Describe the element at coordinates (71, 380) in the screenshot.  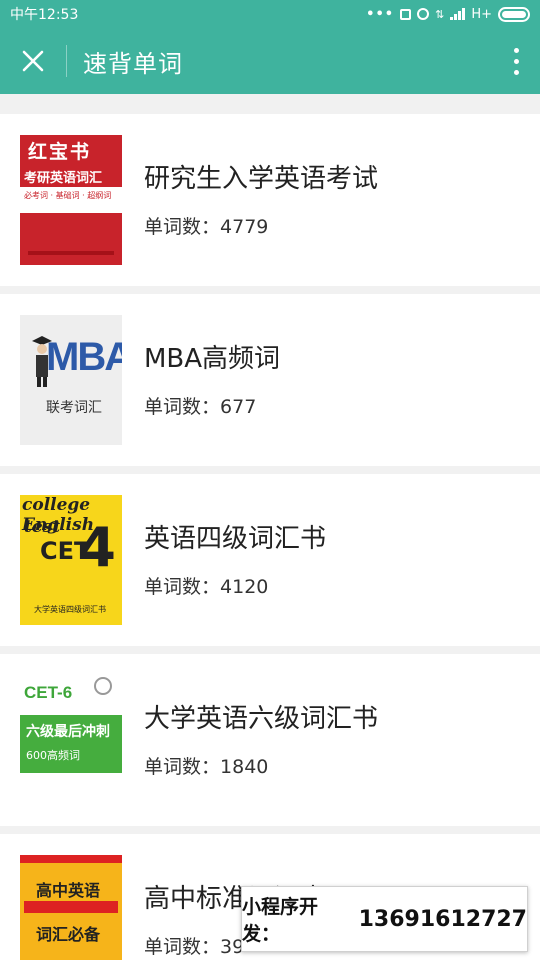
I see `book-cover: MBA 联考词汇` at that location.